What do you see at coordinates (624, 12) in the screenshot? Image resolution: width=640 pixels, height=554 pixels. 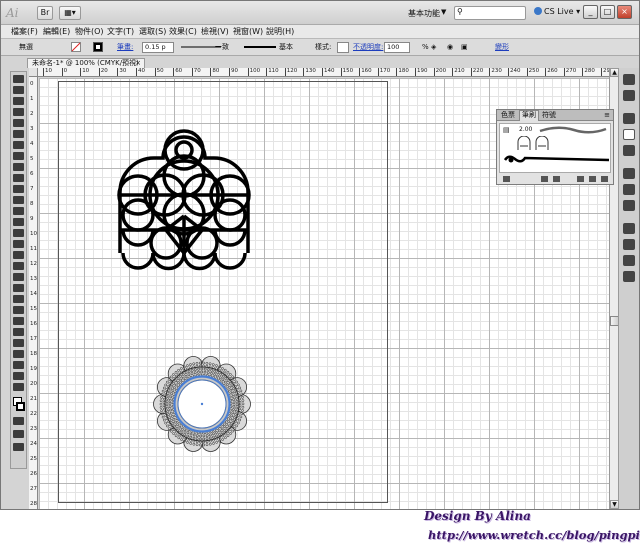 I see `close-button: ×` at bounding box center [624, 12].